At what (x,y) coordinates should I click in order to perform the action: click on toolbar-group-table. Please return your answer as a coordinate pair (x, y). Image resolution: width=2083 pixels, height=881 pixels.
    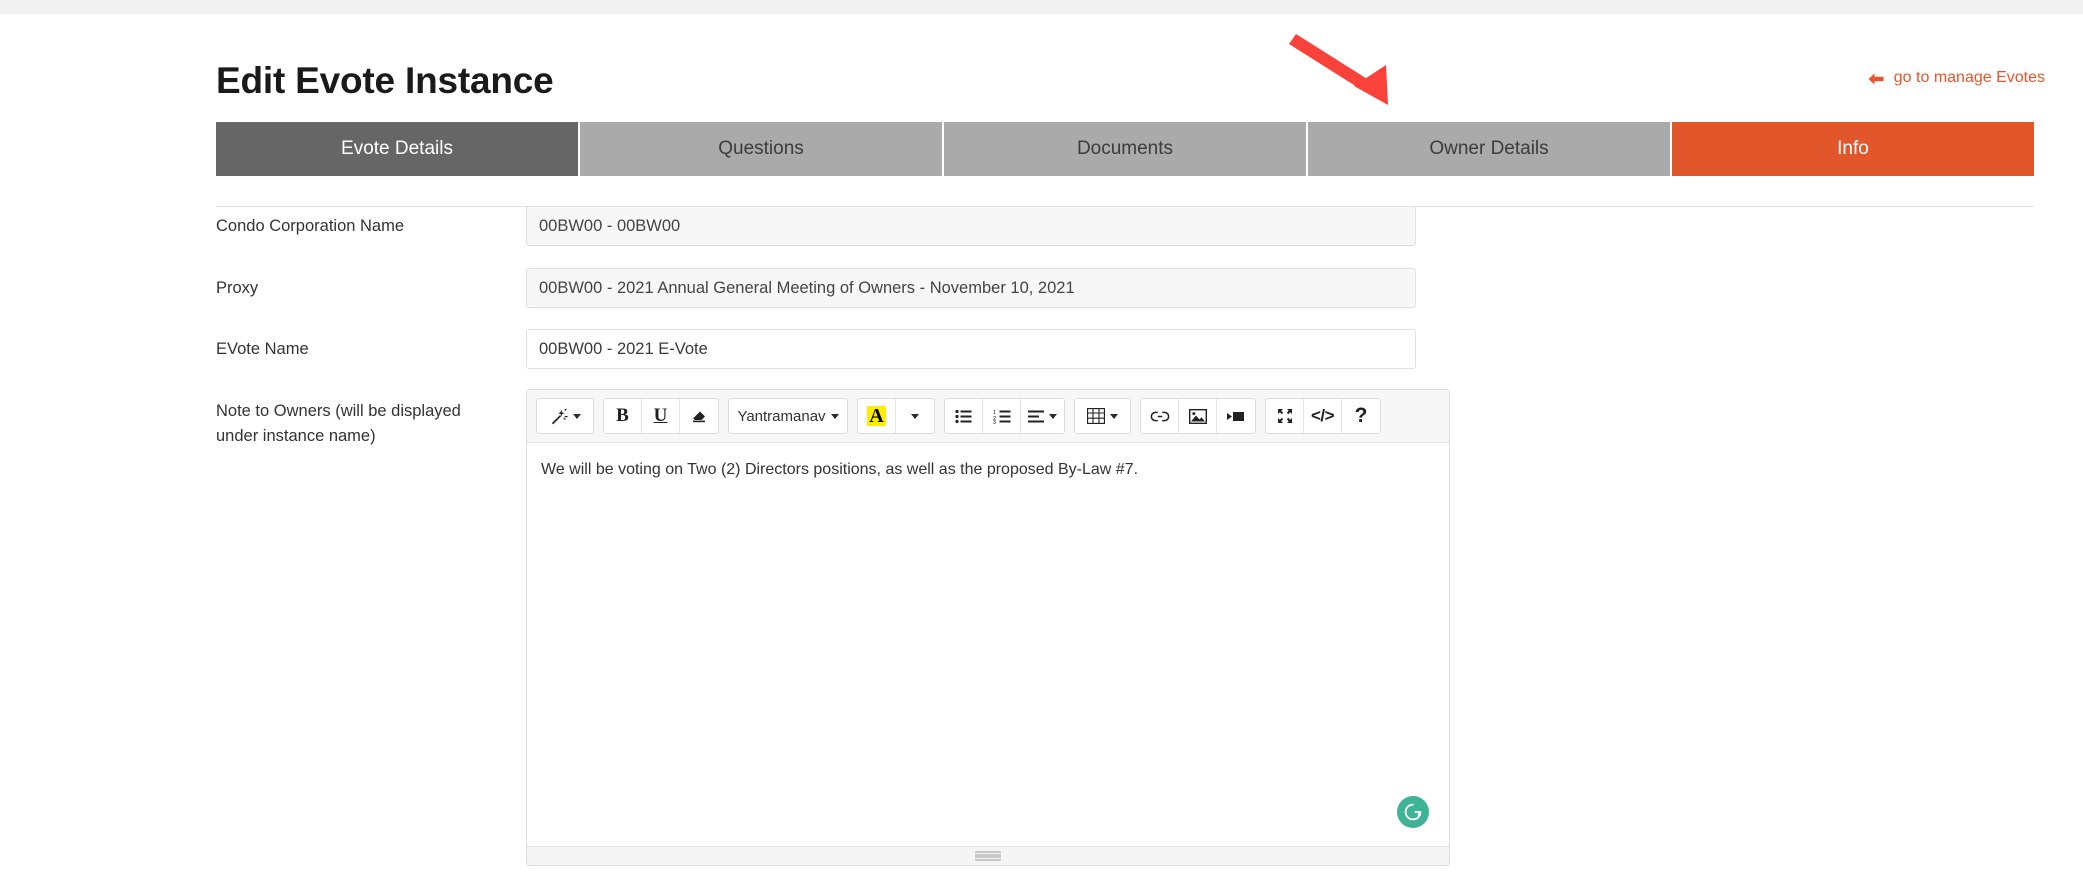
    Looking at the image, I should click on (1102, 416).